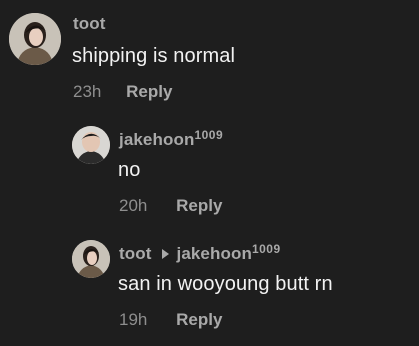 The width and height of the screenshot is (419, 346). What do you see at coordinates (208, 135) in the screenshot?
I see `username-suffix: 1009` at bounding box center [208, 135].